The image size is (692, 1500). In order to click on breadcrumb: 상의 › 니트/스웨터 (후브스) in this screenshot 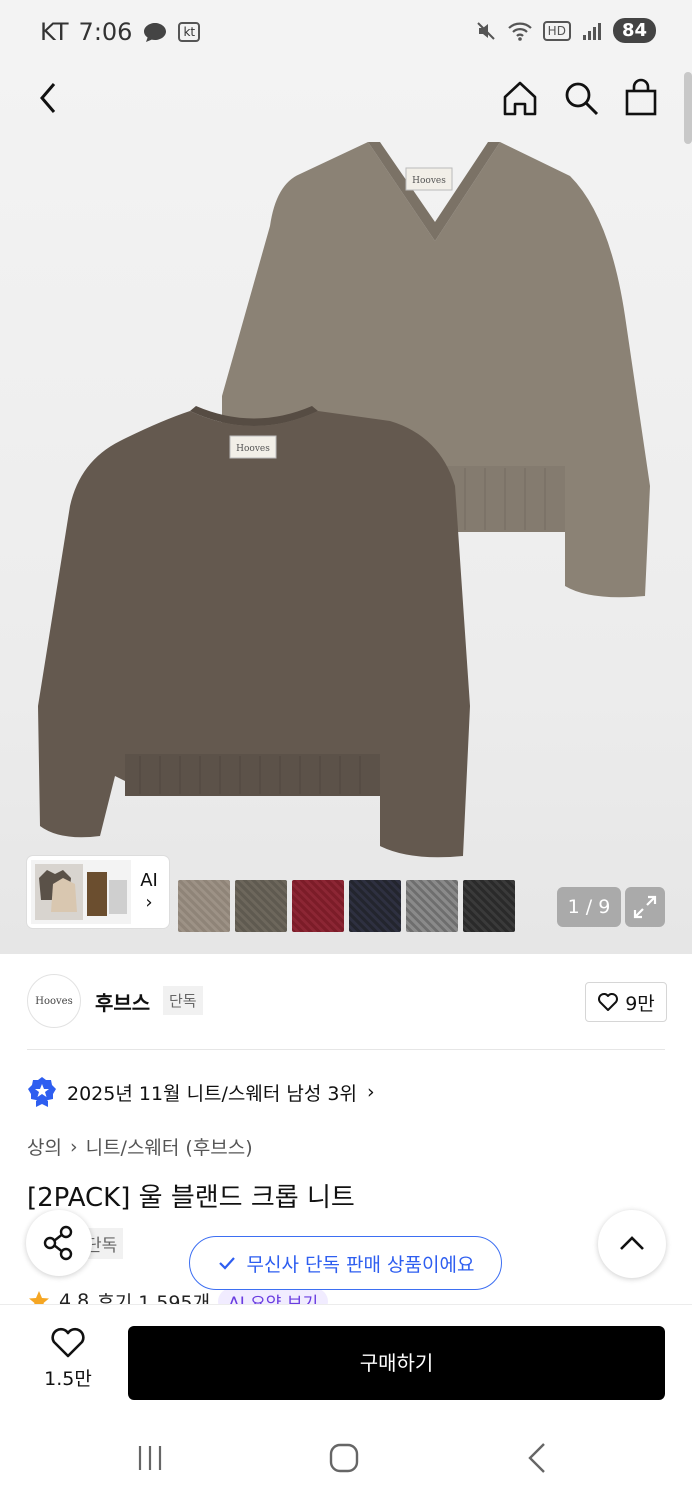, I will do `click(140, 1146)`.